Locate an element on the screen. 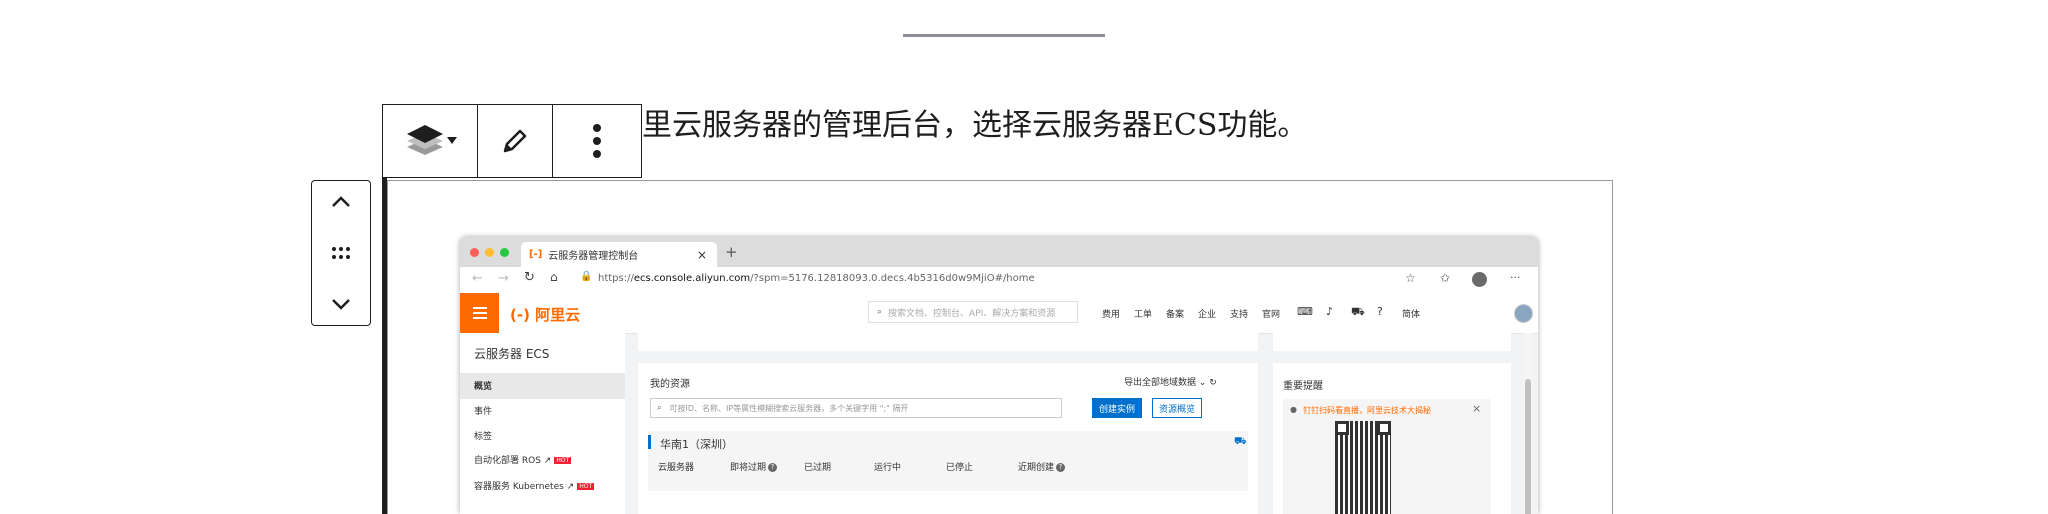 The width and height of the screenshot is (2048, 514). scrollbar-thumb is located at coordinates (1528, 446).